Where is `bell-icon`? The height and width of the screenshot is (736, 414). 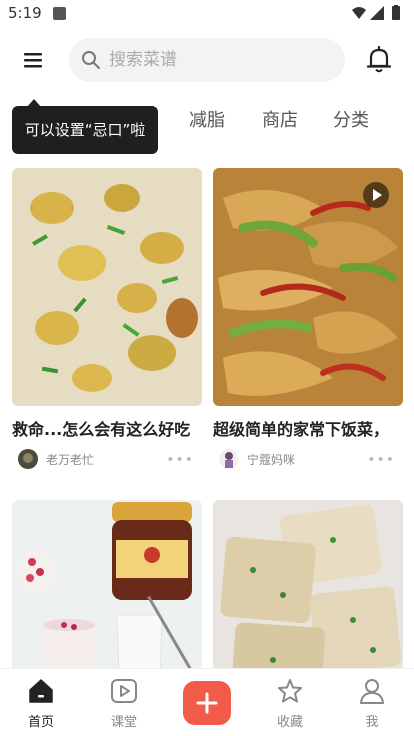 bell-icon is located at coordinates (379, 59).